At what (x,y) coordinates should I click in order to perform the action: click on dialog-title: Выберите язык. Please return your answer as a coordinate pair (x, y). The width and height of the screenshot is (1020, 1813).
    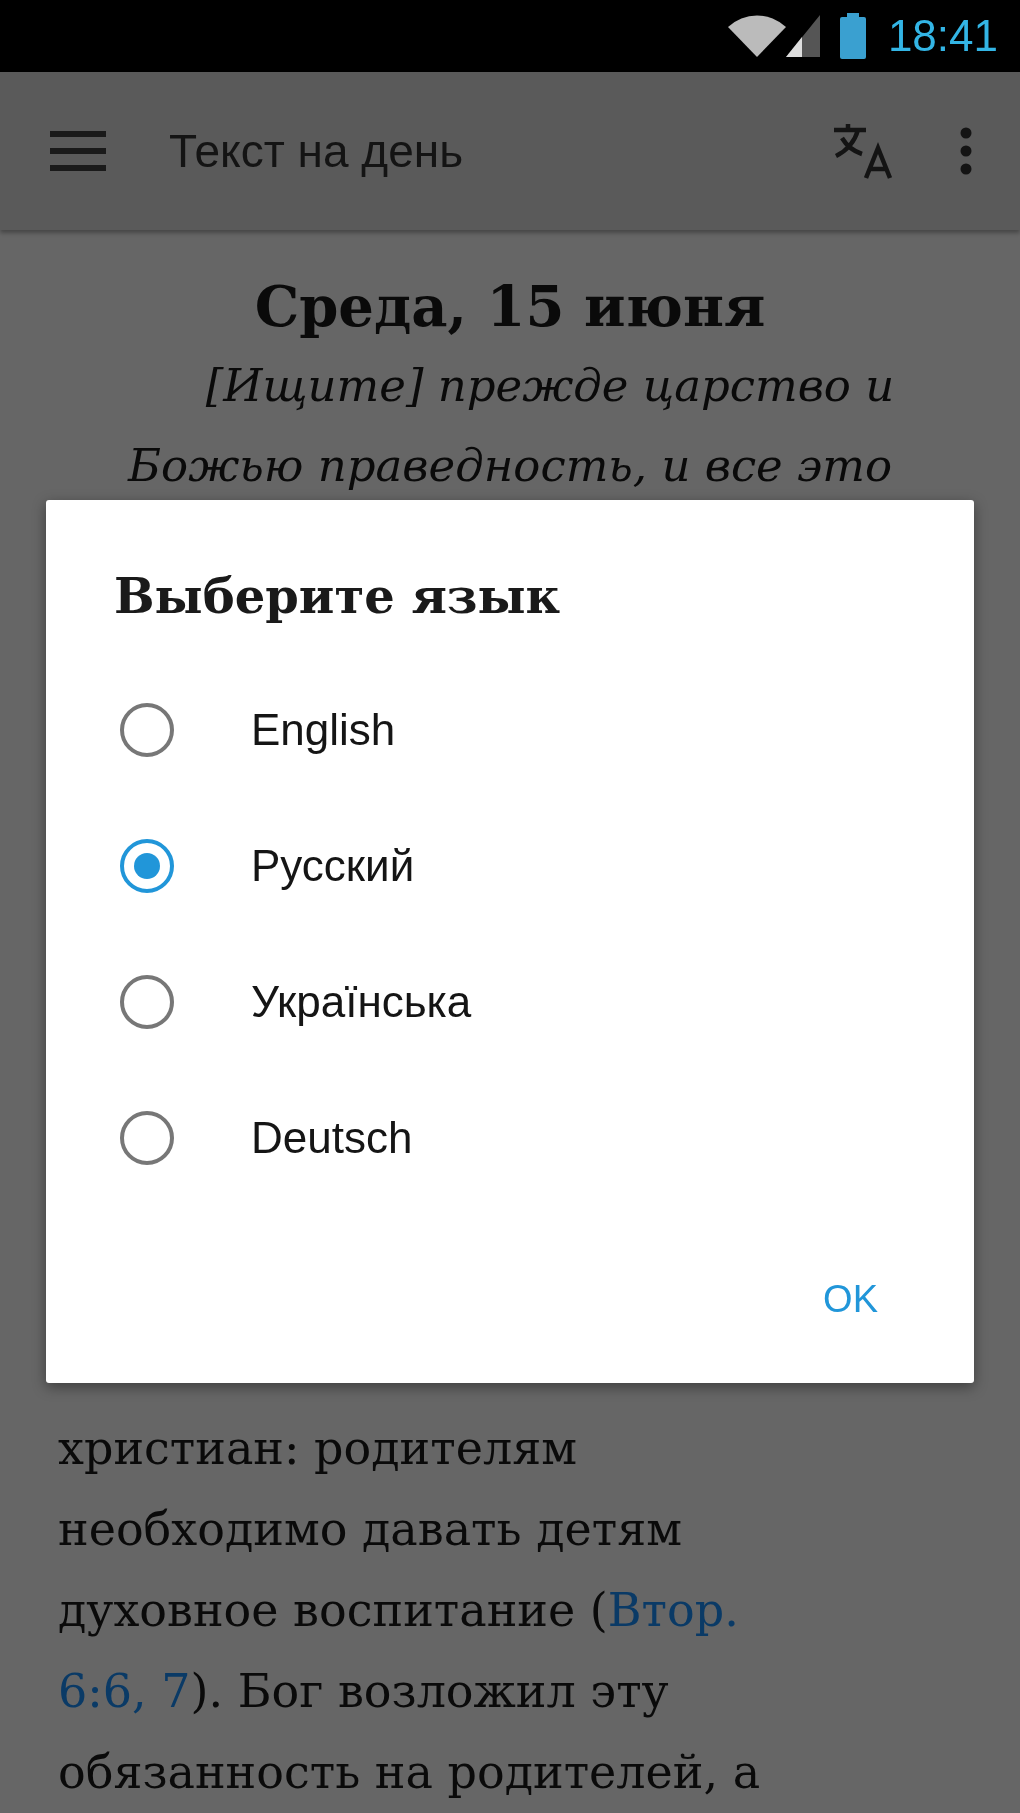
    Looking at the image, I should click on (338, 596).